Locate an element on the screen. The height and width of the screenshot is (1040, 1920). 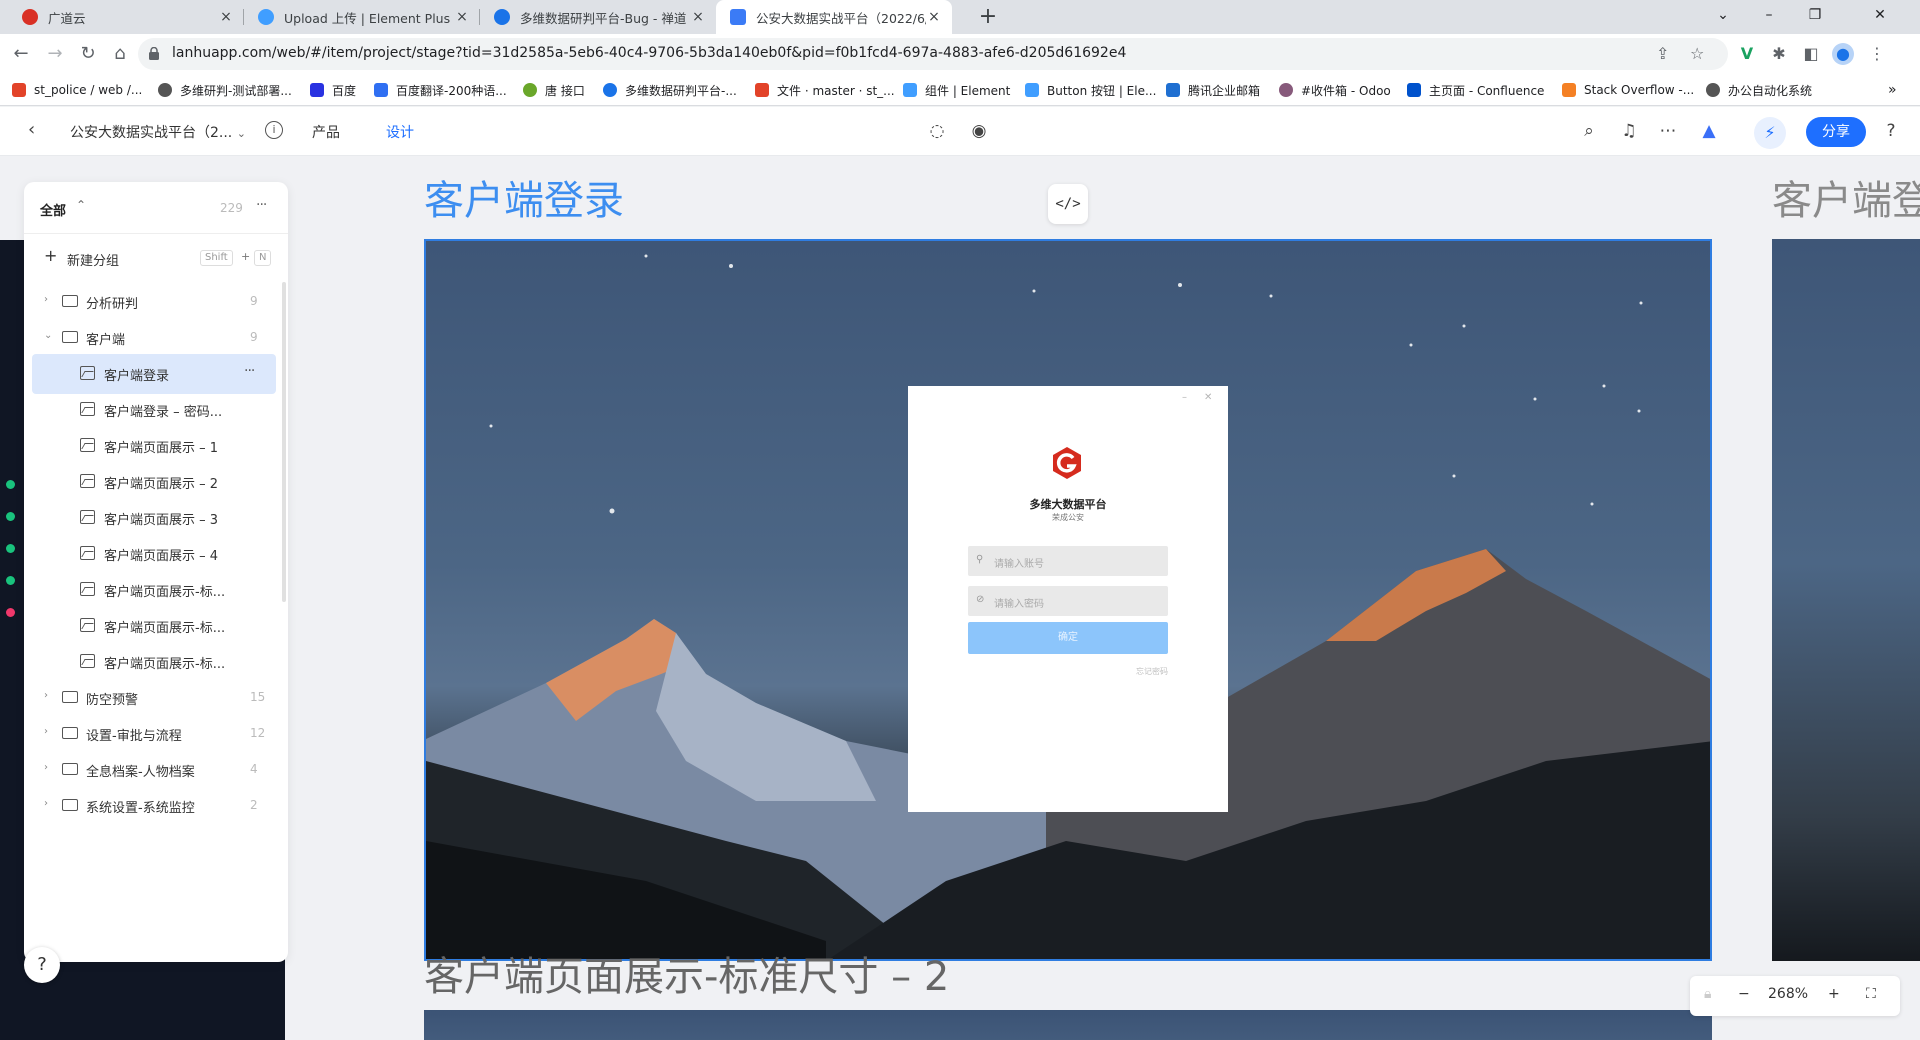
back-arrow-icon: ‹ is located at coordinates (31, 129).